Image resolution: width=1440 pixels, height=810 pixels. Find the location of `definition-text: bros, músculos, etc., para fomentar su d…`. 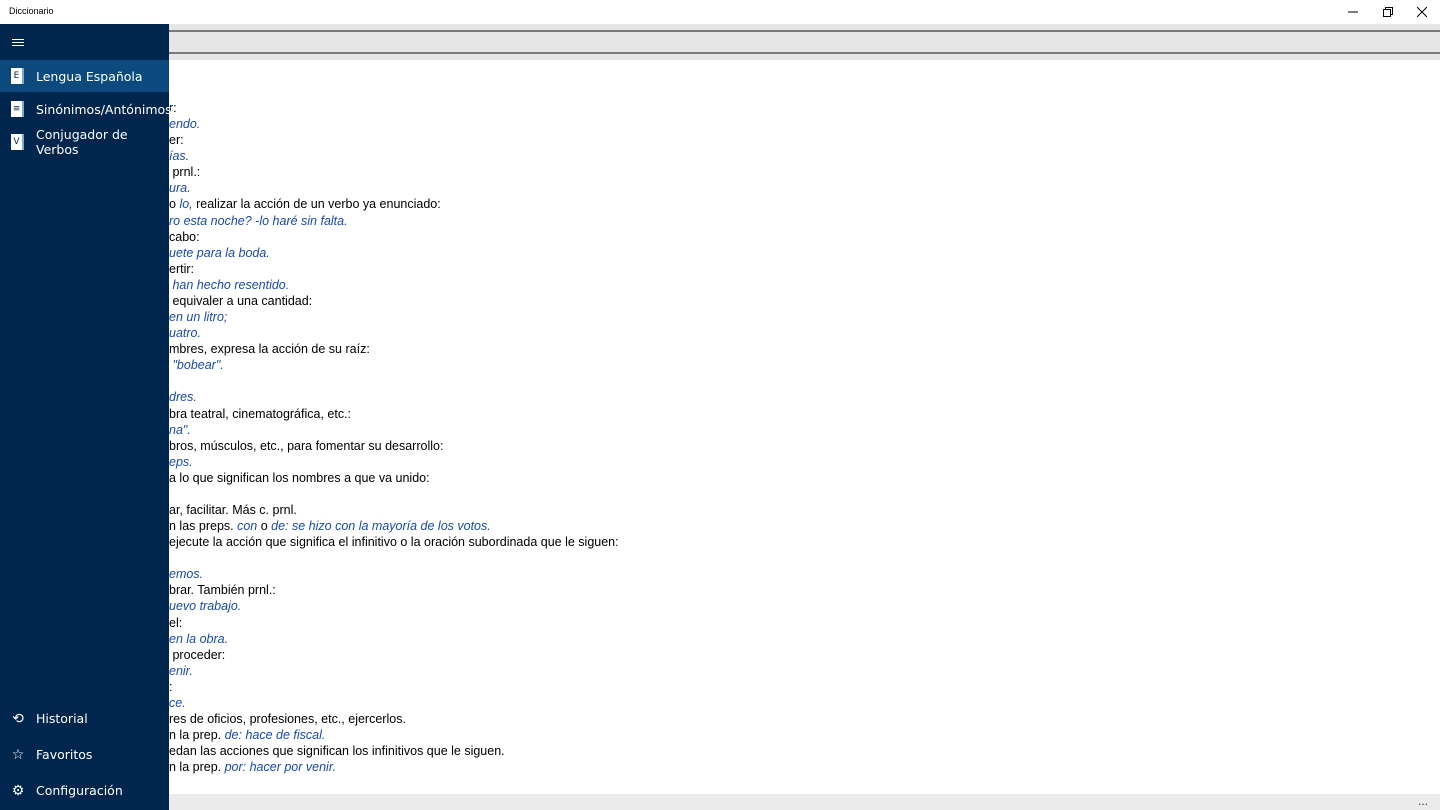

definition-text: bros, músculos, etc., para fomentar su d… is located at coordinates (306, 445).